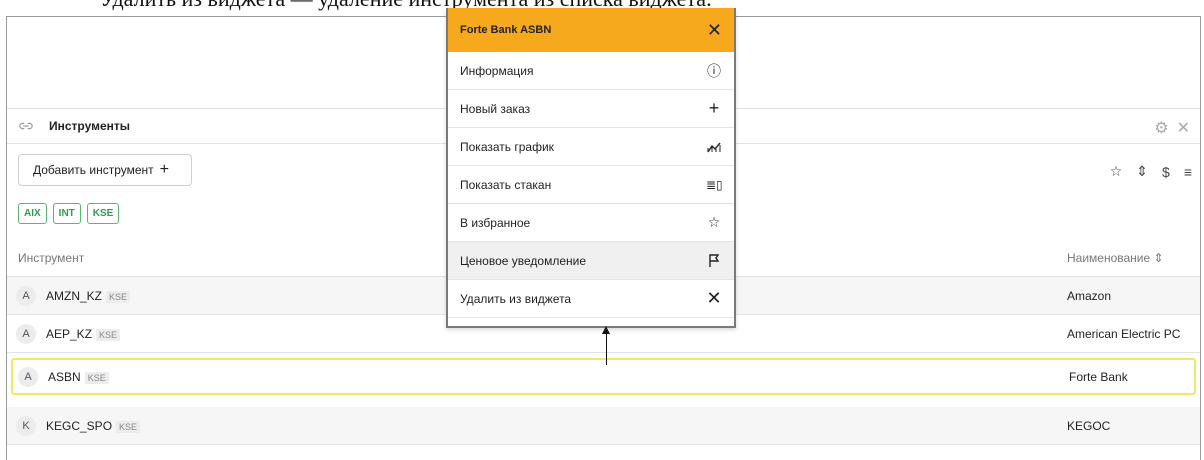 The image size is (1204, 460). What do you see at coordinates (506, 184) in the screenshot?
I see `menu-item-label: Показать стакан` at bounding box center [506, 184].